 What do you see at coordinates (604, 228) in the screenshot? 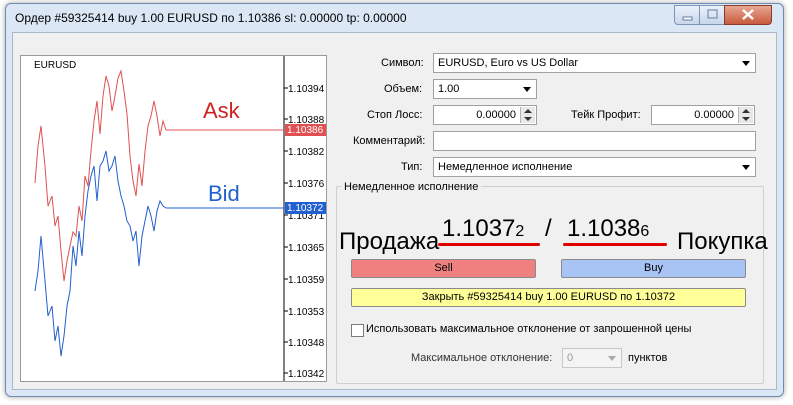
I see `ask-price-main: 1.1038` at bounding box center [604, 228].